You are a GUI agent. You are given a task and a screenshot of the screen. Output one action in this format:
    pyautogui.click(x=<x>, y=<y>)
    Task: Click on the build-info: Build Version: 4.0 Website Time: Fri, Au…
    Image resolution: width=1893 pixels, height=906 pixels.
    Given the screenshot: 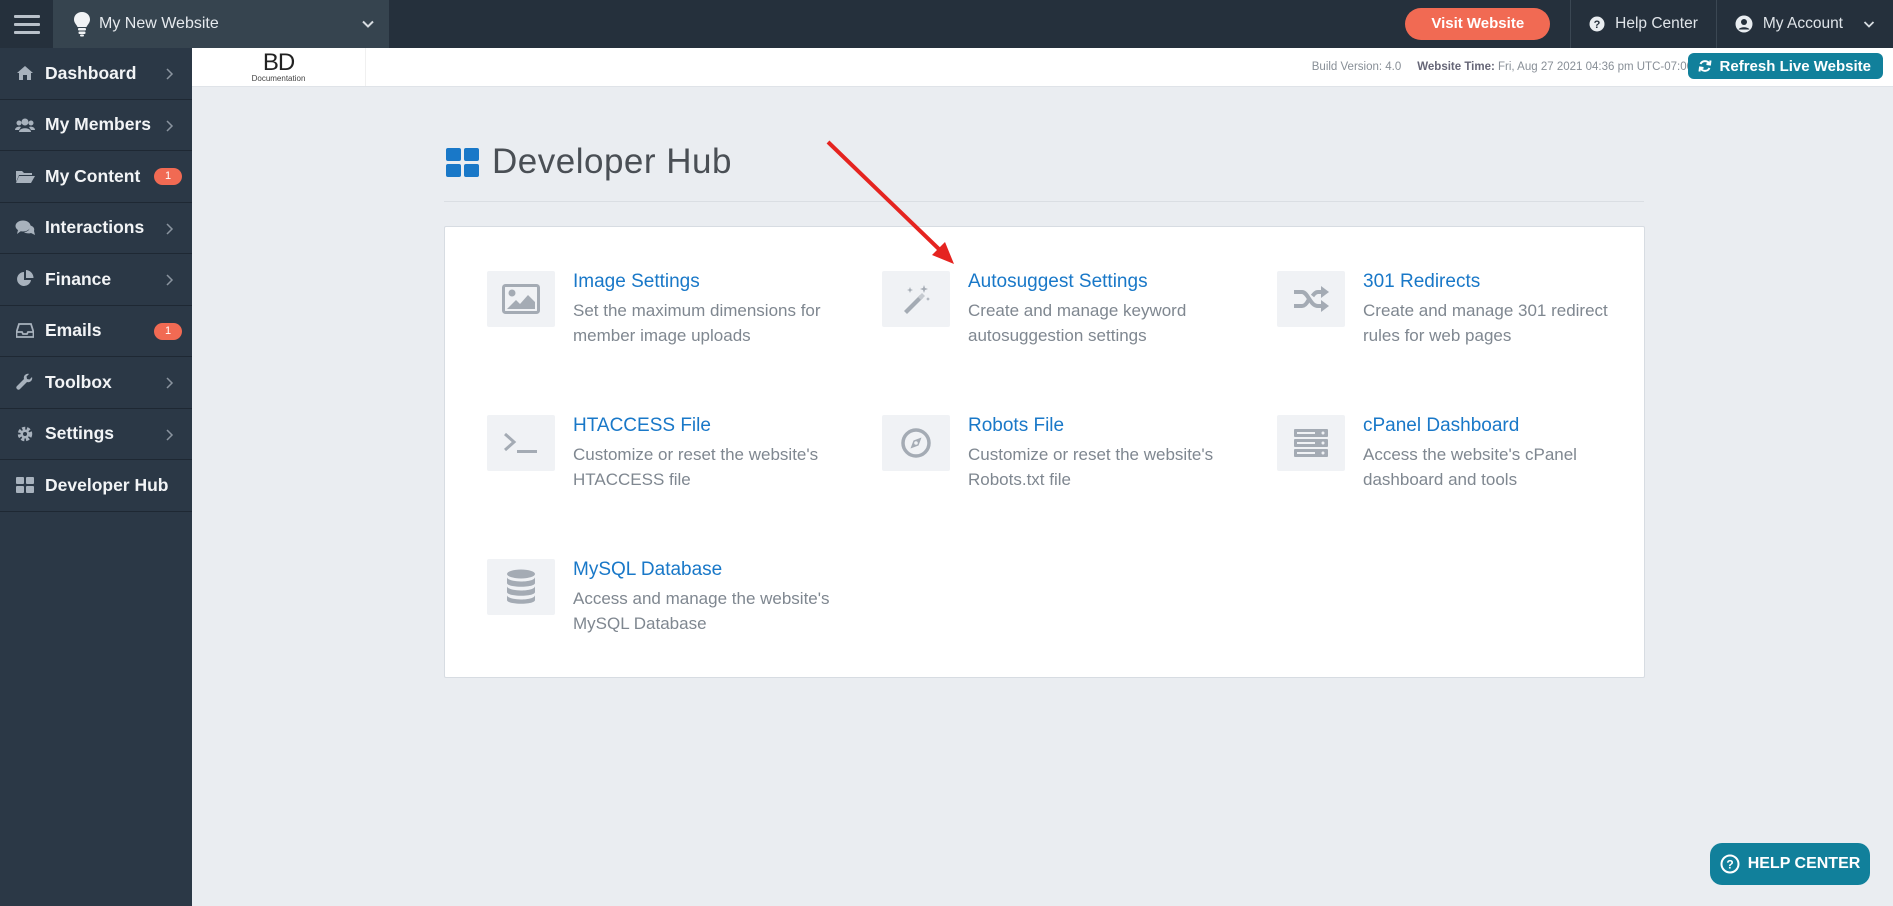 What is the action you would take?
    pyautogui.click(x=1502, y=67)
    